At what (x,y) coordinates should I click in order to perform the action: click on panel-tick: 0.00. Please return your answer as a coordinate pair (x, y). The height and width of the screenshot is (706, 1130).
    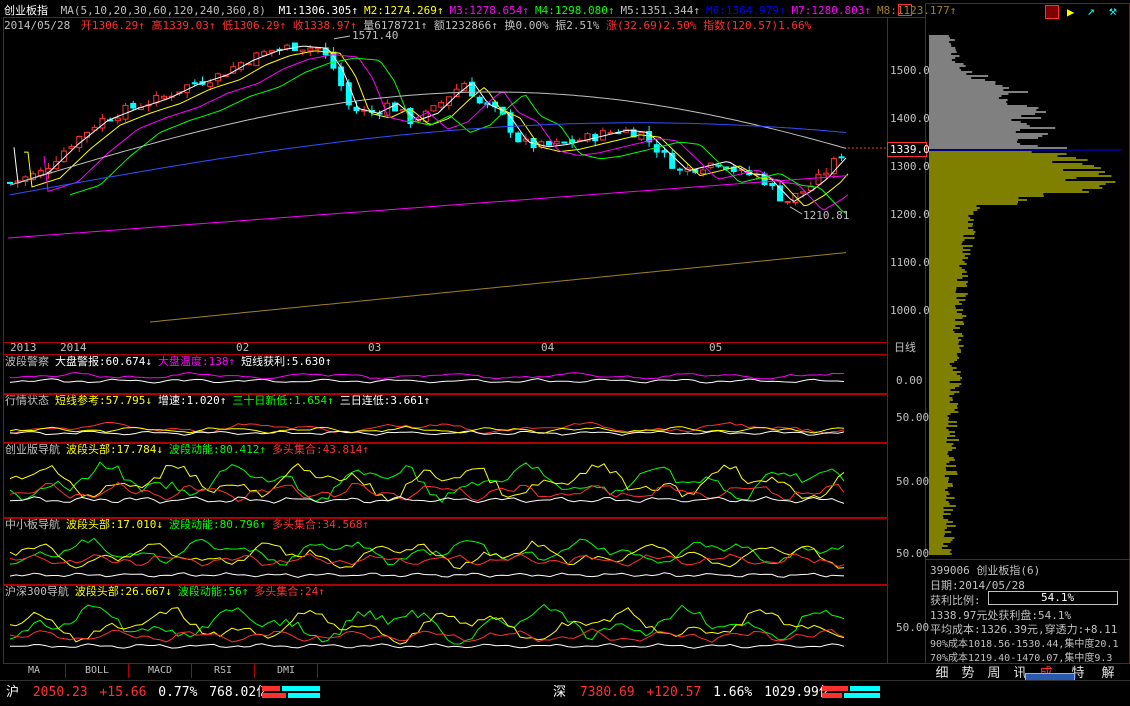
    Looking at the image, I should click on (909, 380).